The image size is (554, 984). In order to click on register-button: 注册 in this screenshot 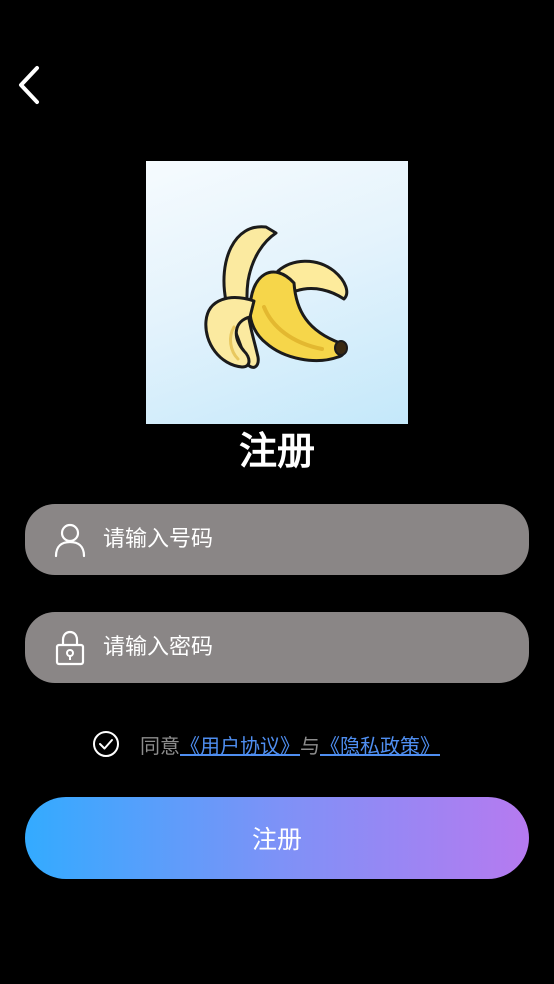, I will do `click(277, 838)`.